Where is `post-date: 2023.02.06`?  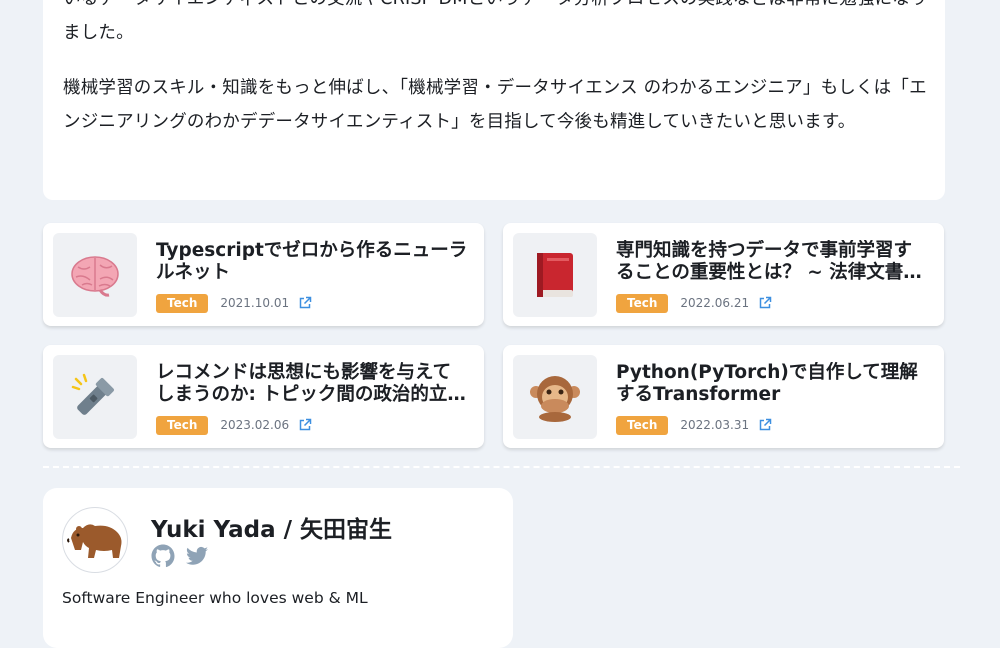 post-date: 2023.02.06 is located at coordinates (255, 425).